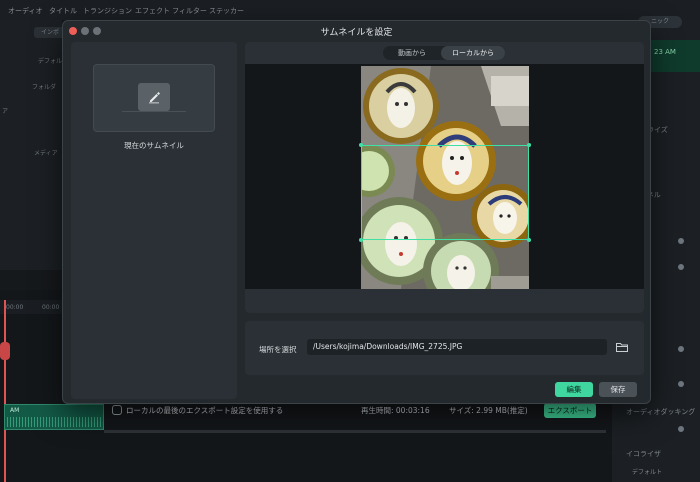 The height and width of the screenshot is (482, 700). What do you see at coordinates (574, 389) in the screenshot?
I see `edit-button: 編集` at bounding box center [574, 389].